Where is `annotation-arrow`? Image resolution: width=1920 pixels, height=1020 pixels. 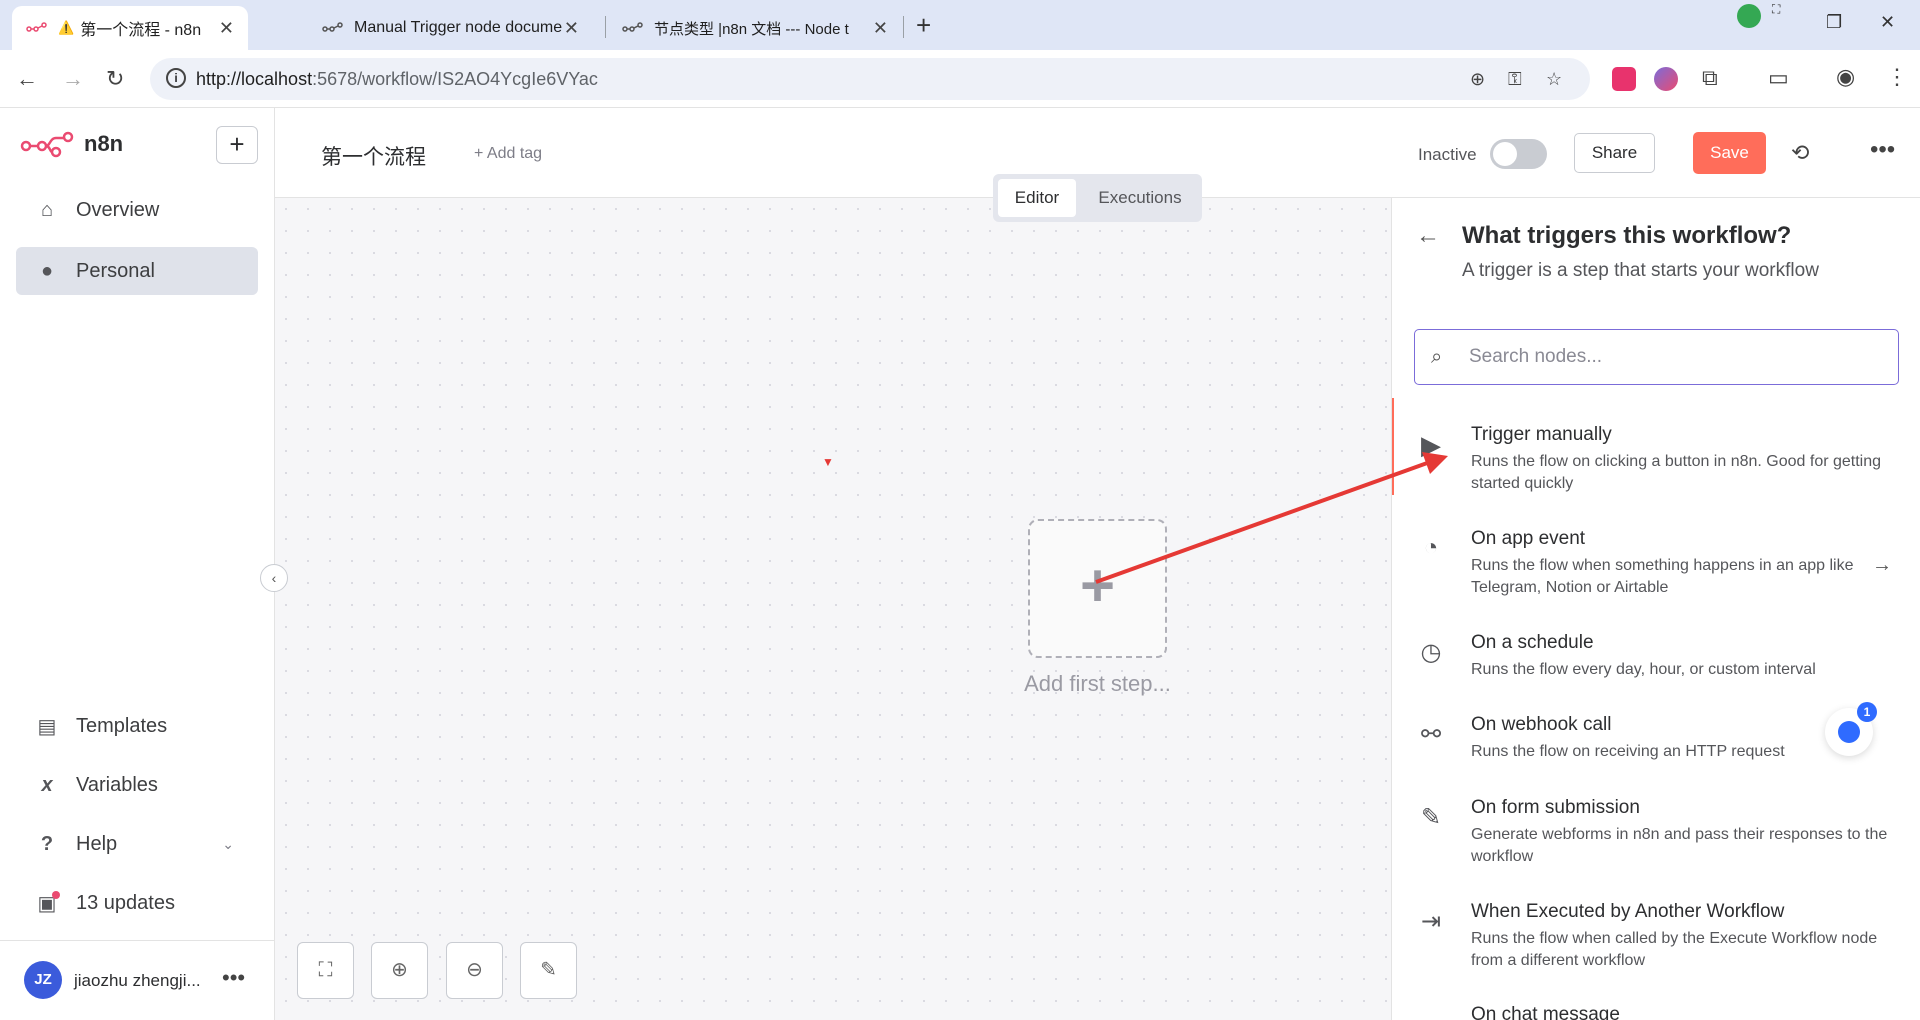 annotation-arrow is located at coordinates (1271, 518).